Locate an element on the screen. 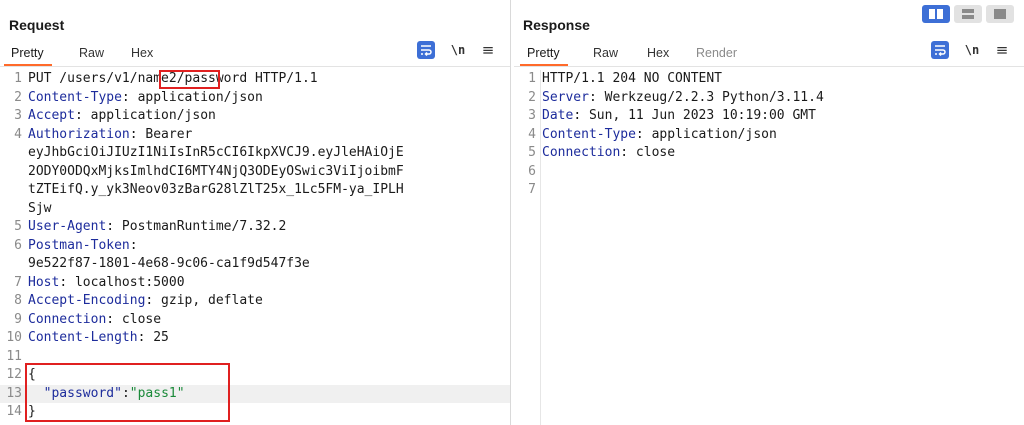 The width and height of the screenshot is (1024, 425). response-tab-raw: Raw is located at coordinates (605, 53).